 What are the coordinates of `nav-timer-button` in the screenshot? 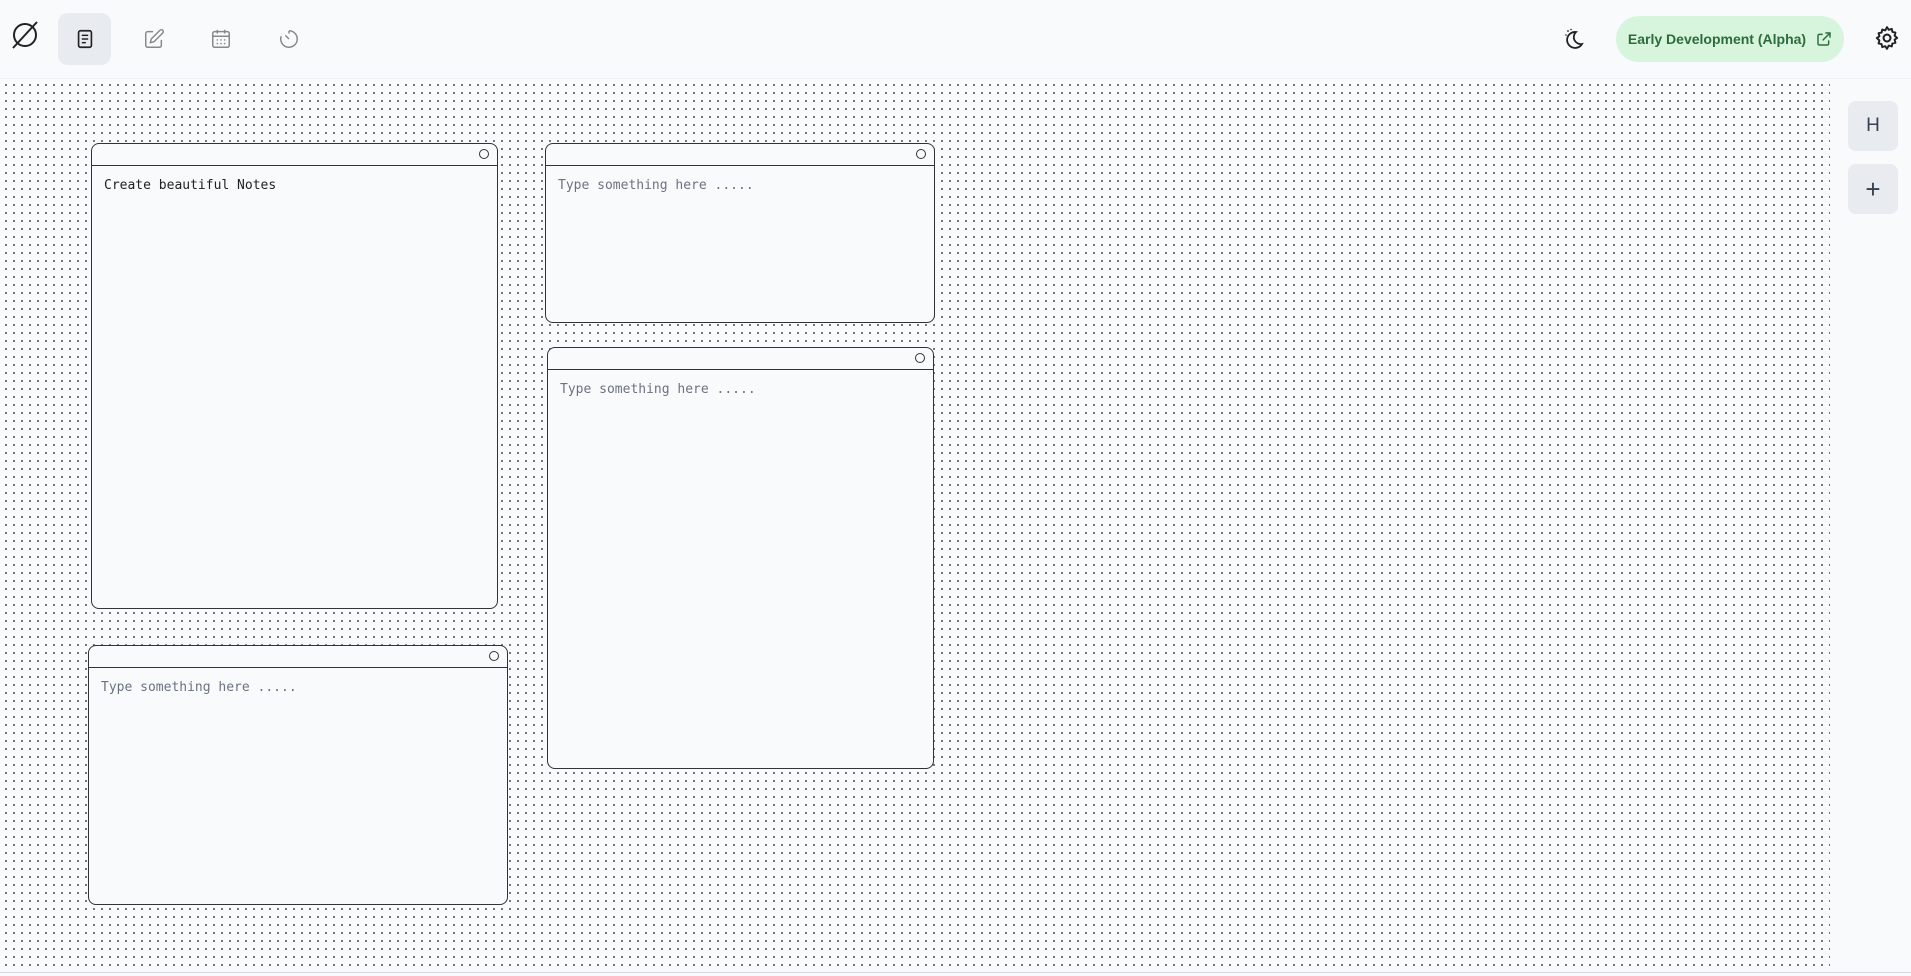 It's located at (289, 39).